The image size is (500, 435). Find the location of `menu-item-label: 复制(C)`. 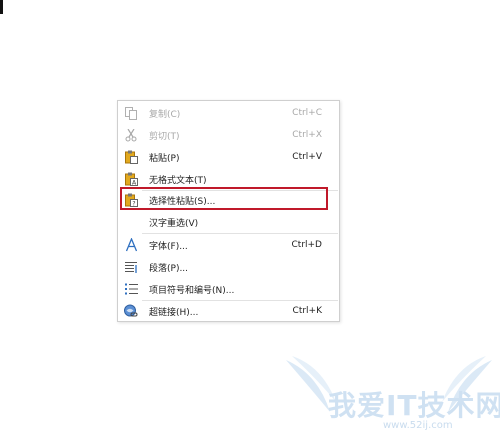

menu-item-label: 复制(C) is located at coordinates (165, 114).